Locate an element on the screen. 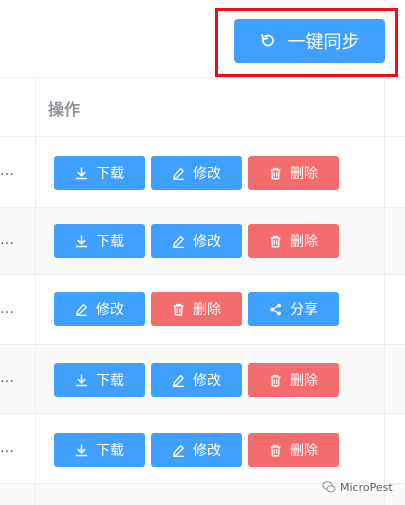 The width and height of the screenshot is (405, 505). button-label: 分享 is located at coordinates (304, 310).